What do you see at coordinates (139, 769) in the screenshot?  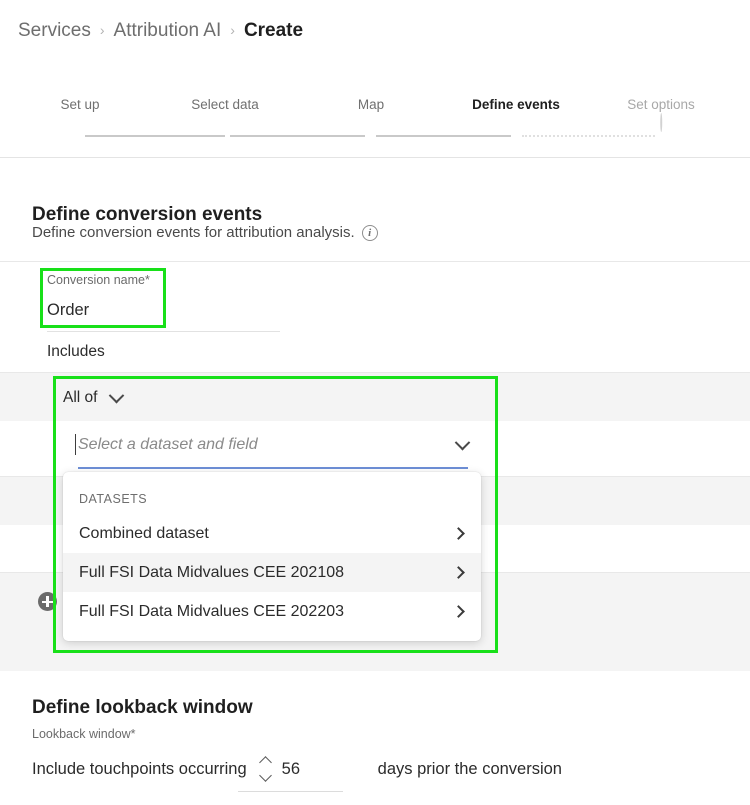 I see `lookback-prefix-text: Include touchpoints occurring` at bounding box center [139, 769].